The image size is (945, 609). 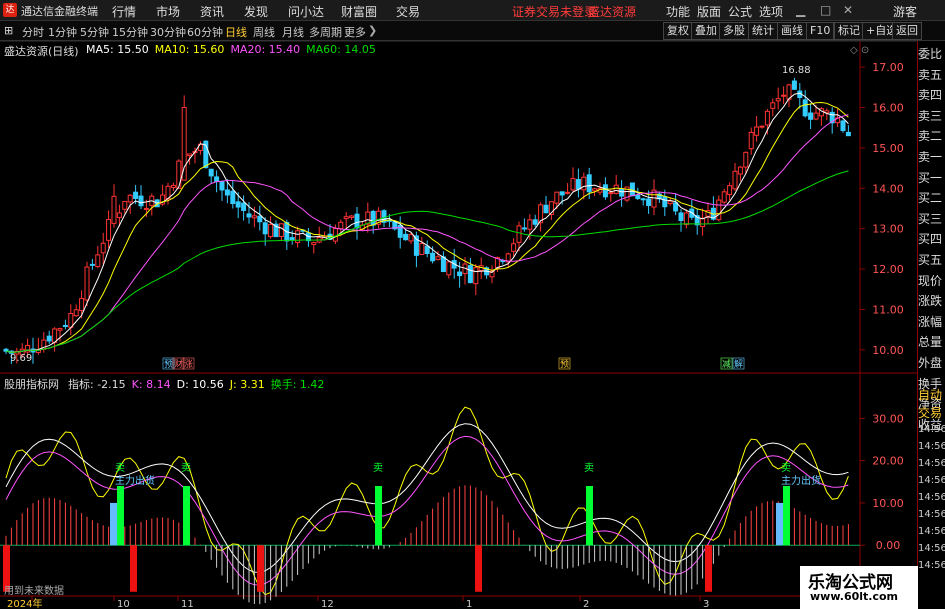 I want to click on period-tab: 60分钟, so click(x=205, y=32).